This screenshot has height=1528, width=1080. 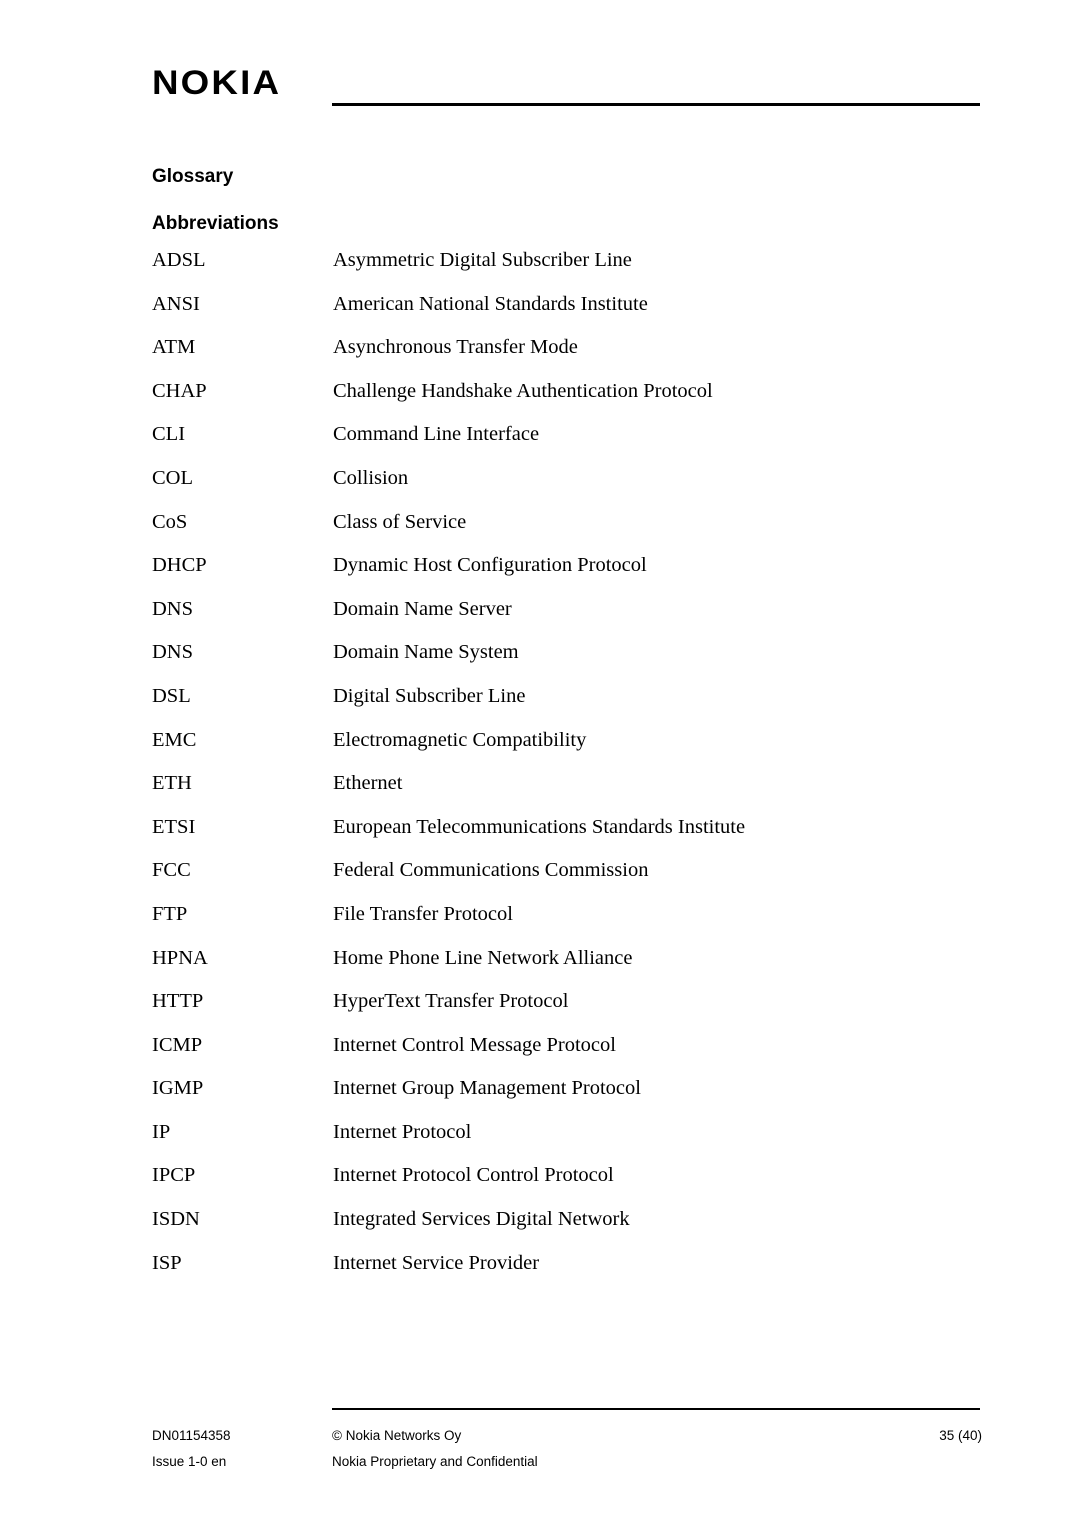 What do you see at coordinates (960, 1435) in the screenshot?
I see `footer-page-number: 35 (40)` at bounding box center [960, 1435].